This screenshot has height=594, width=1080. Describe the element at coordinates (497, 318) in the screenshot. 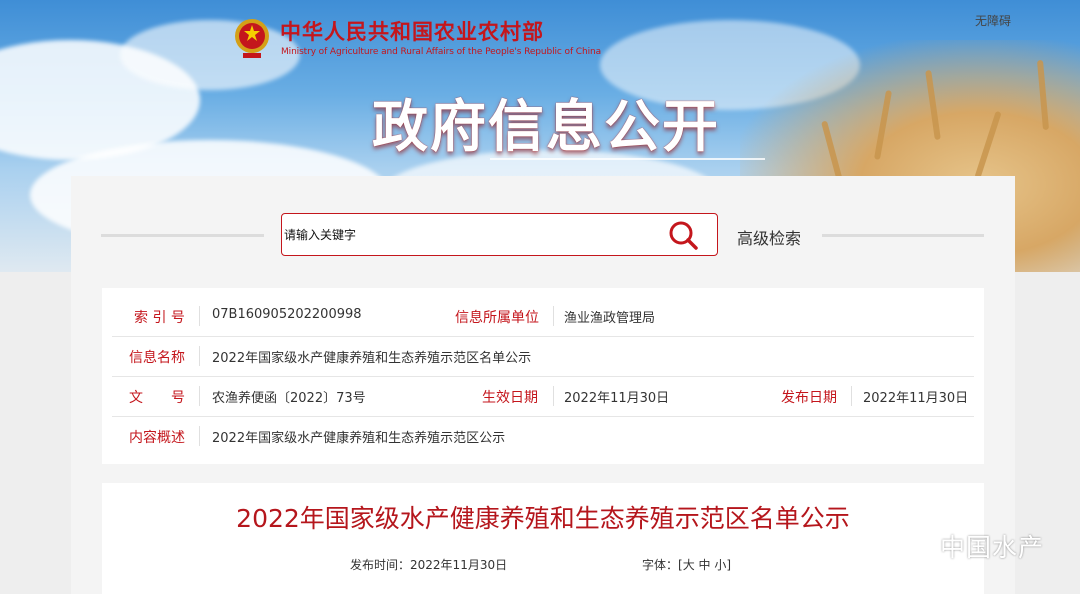

I see `unit-label: 信息所属单位` at that location.